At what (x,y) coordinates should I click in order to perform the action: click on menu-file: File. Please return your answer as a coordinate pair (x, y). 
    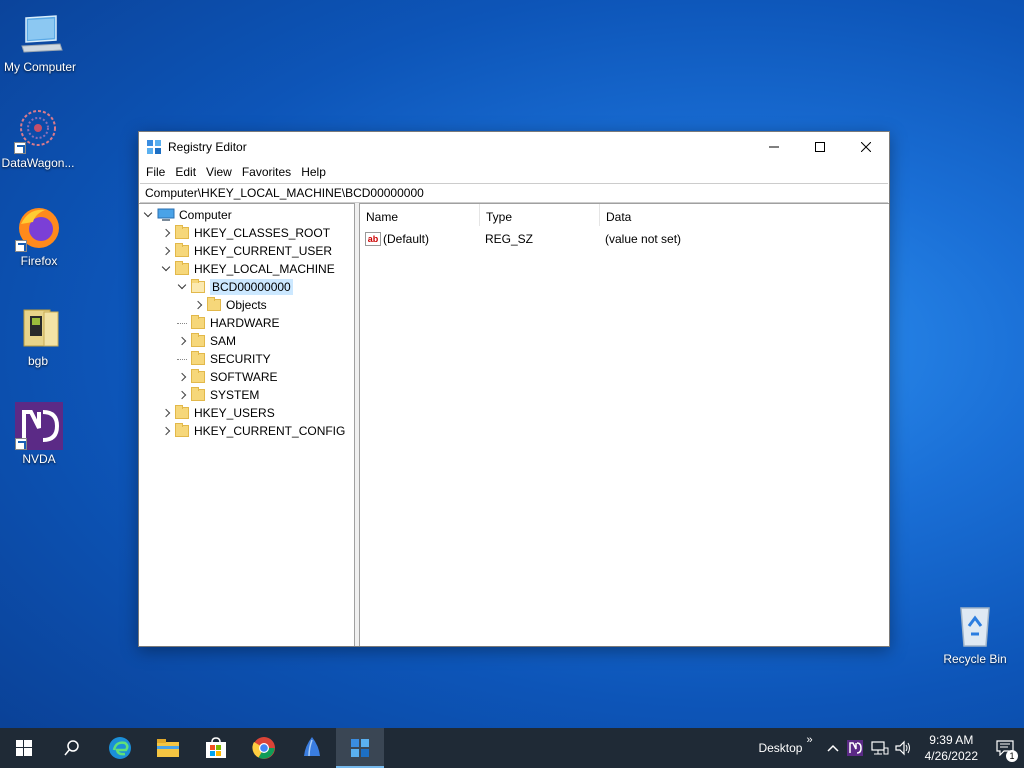
    Looking at the image, I should click on (155, 172).